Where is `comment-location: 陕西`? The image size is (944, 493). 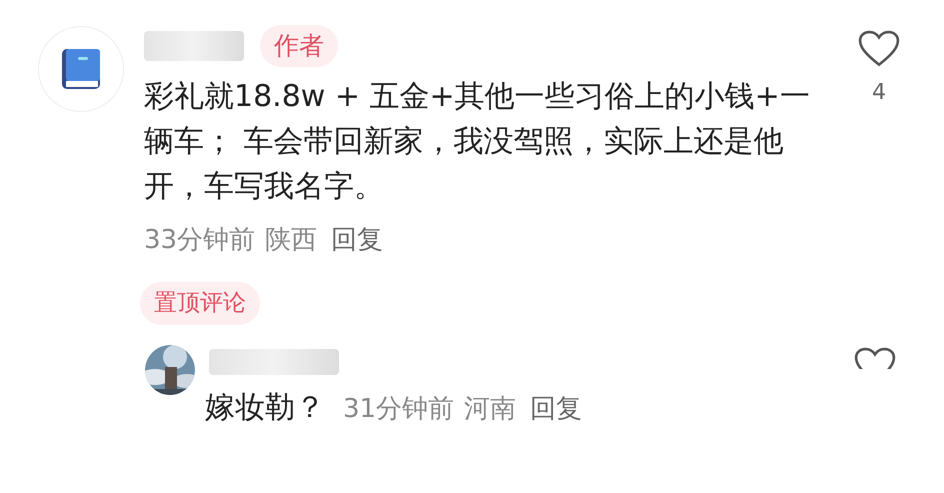
comment-location: 陕西 is located at coordinates (291, 240).